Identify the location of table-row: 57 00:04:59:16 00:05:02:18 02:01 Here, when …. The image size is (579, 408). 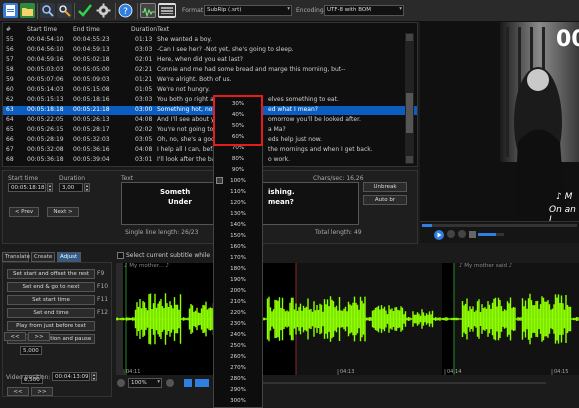
(210, 60).